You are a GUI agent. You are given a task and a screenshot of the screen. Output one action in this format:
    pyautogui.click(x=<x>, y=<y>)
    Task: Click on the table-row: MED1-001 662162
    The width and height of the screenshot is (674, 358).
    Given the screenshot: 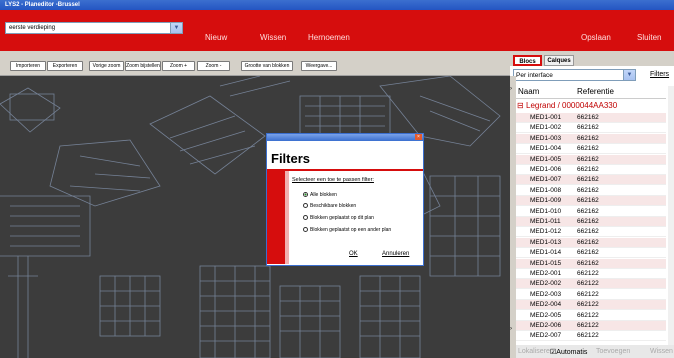 What is the action you would take?
    pyautogui.click(x=591, y=118)
    